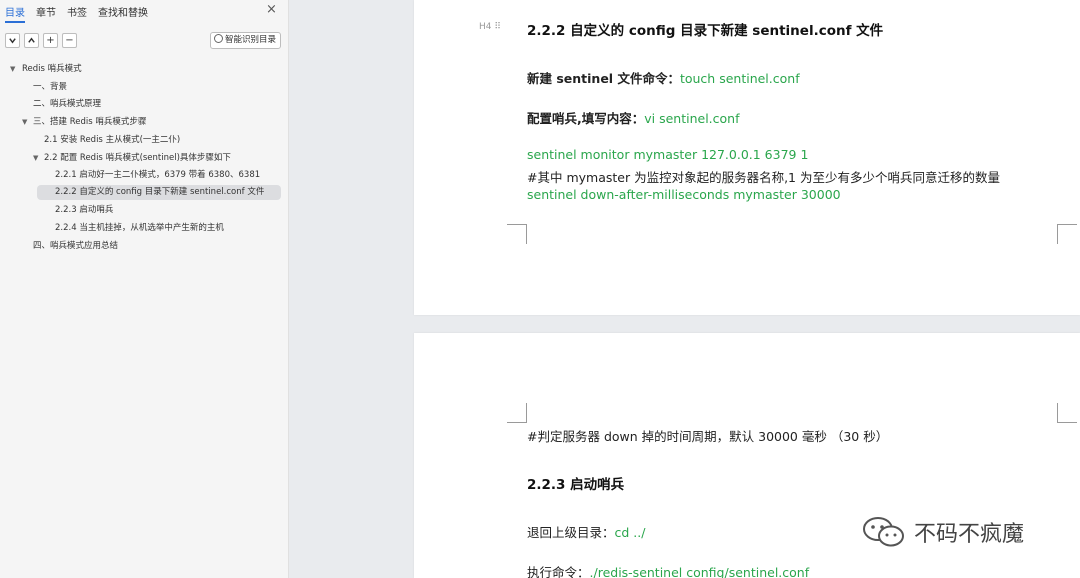  Describe the element at coordinates (251, 40) in the screenshot. I see `smart-toc-label: 智能识别目录` at that location.